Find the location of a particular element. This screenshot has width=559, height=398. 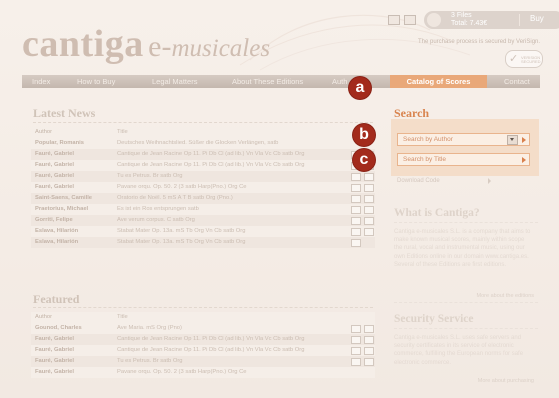

logo-word-musicales: musicales is located at coordinates (221, 48).